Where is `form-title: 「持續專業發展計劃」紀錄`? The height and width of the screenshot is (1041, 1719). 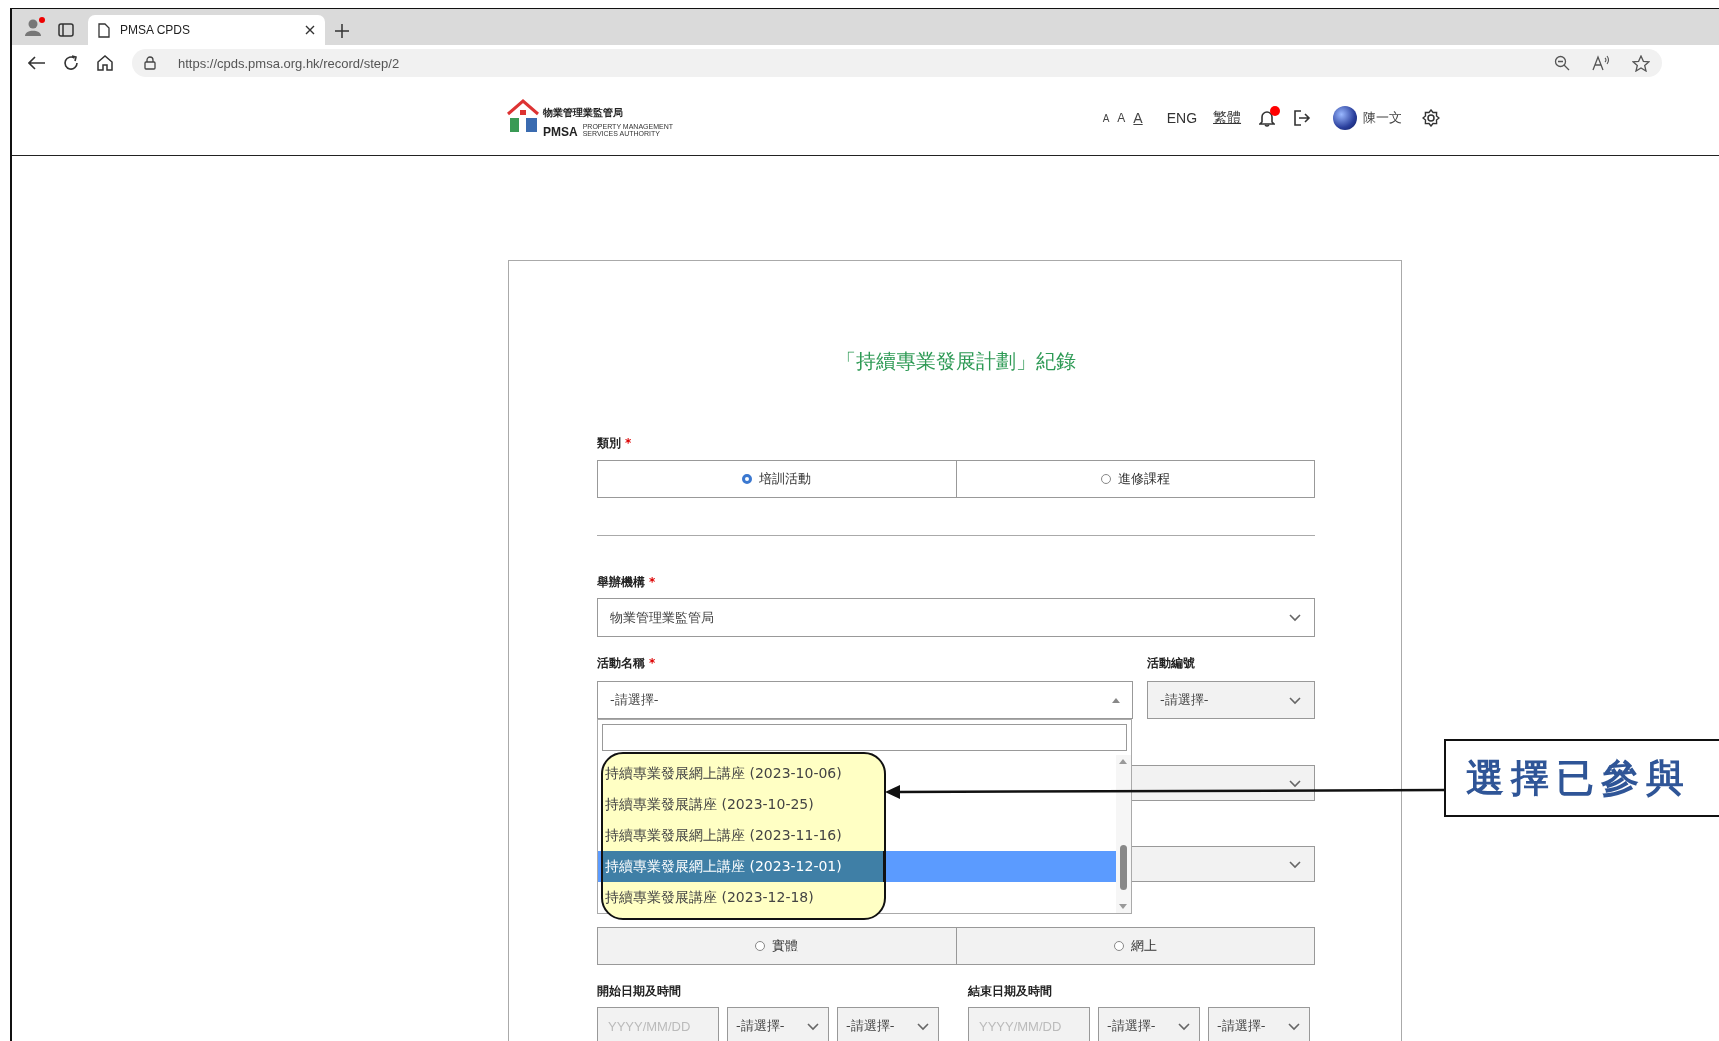 form-title: 「持續專業發展計劃」紀錄 is located at coordinates (956, 362).